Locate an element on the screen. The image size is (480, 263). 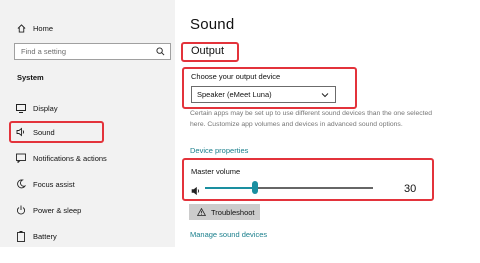
sidebar-home: Home is located at coordinates (87, 28).